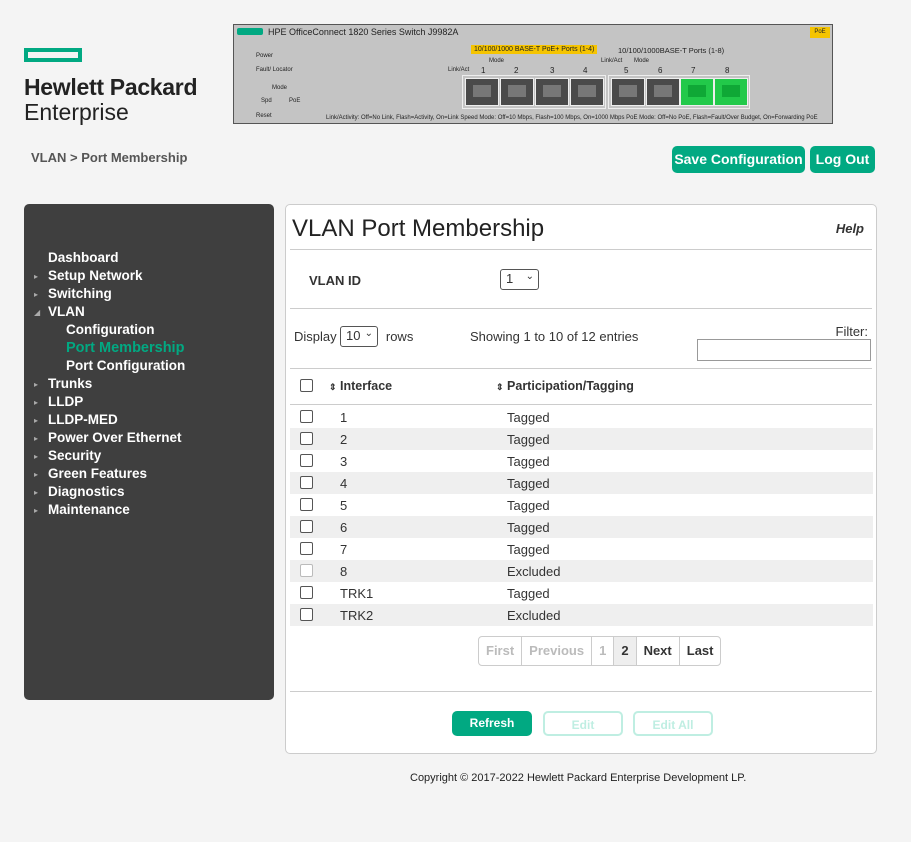  I want to click on column-header-interface: ⇕ Interface, so click(360, 386).